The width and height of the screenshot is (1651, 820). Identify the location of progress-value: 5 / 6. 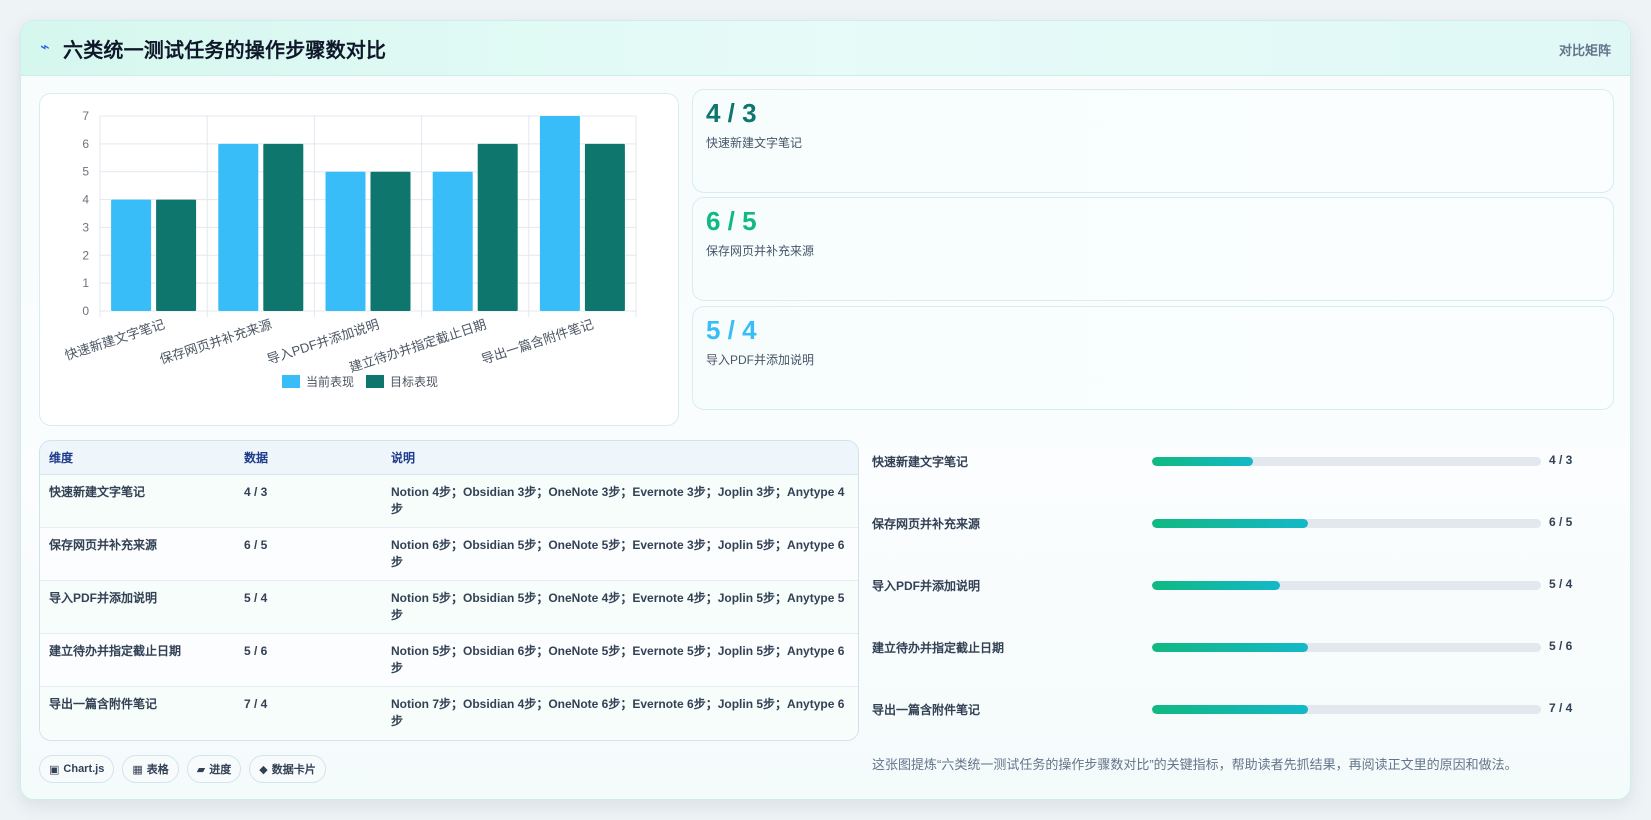
(1561, 646).